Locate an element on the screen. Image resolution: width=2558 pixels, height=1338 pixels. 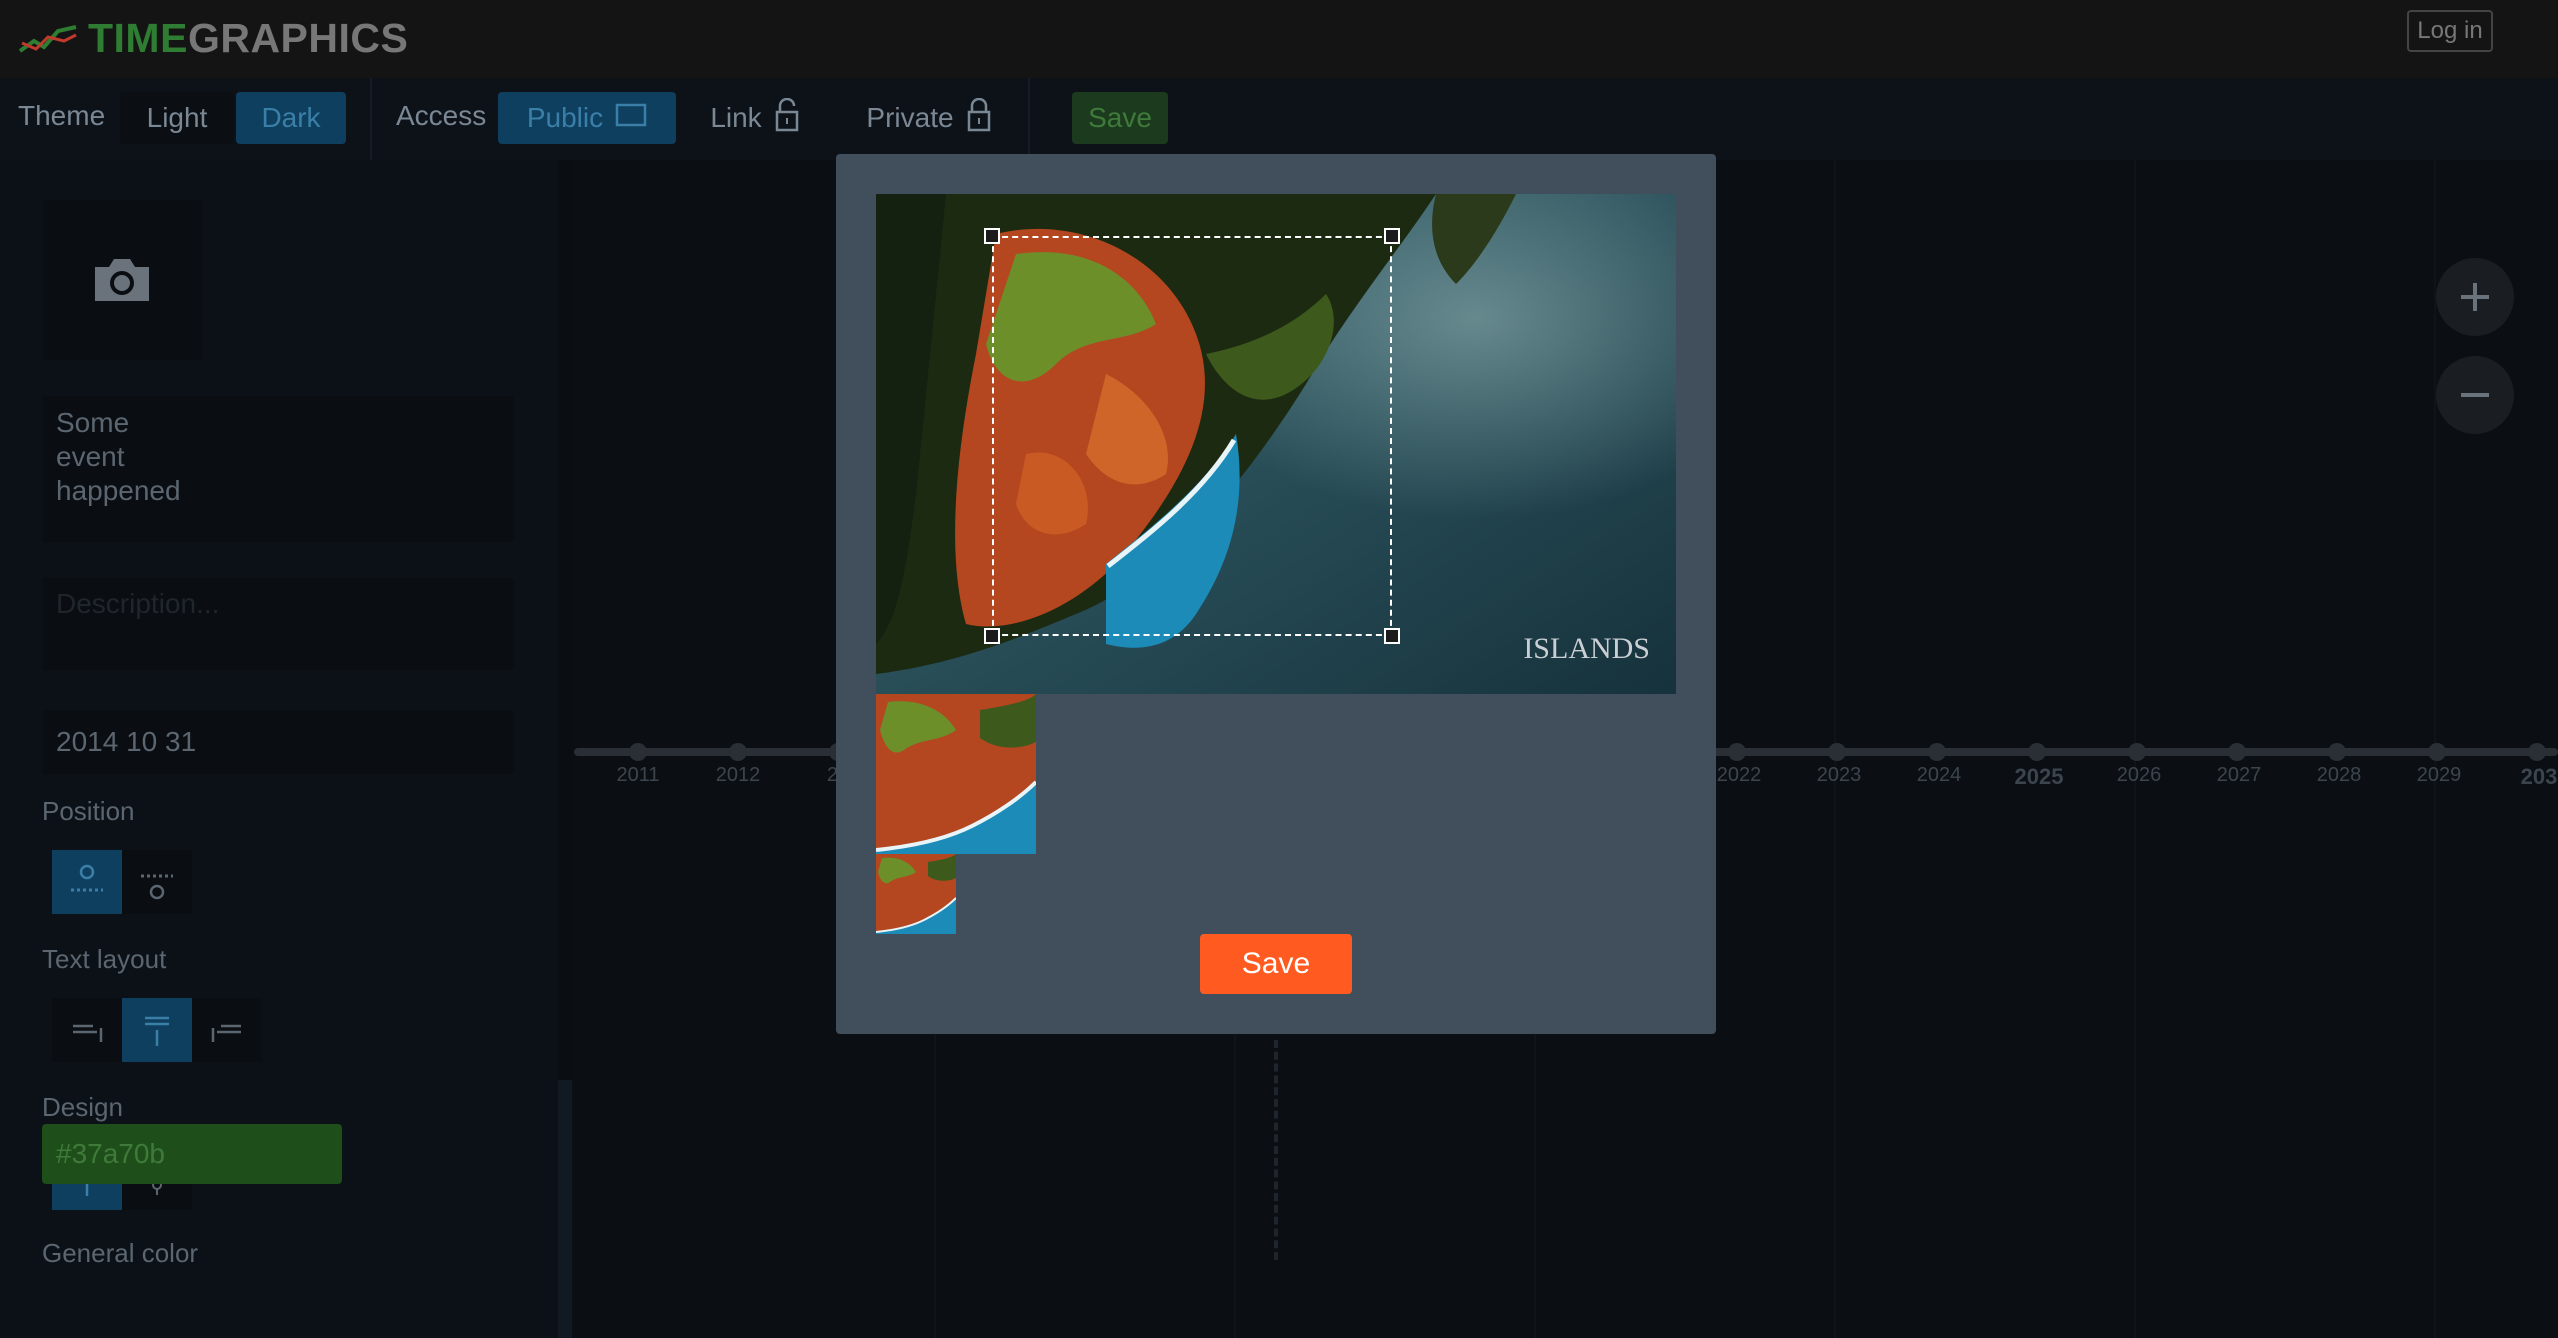
minus-icon is located at coordinates (2475, 395).